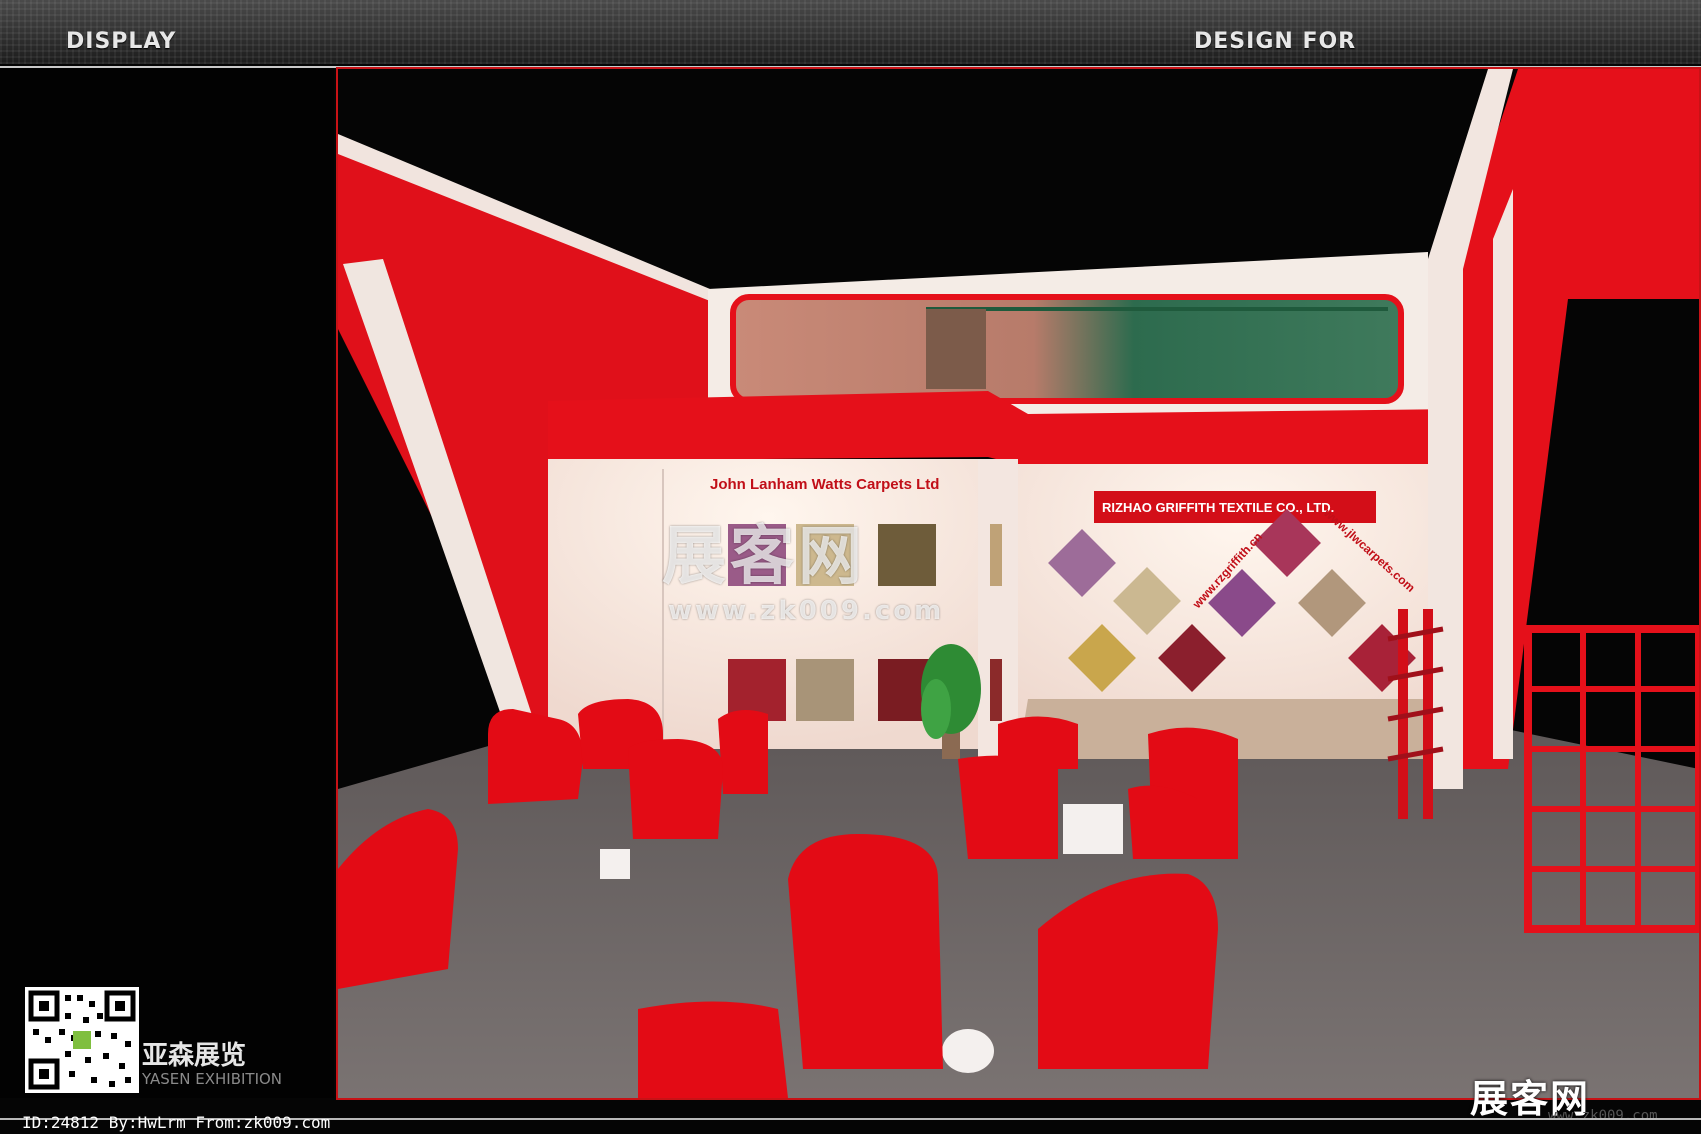  I want to click on sign-right-text: RIZHAO GRIFFITH TEXTILE CO., LTD., so click(1218, 507).